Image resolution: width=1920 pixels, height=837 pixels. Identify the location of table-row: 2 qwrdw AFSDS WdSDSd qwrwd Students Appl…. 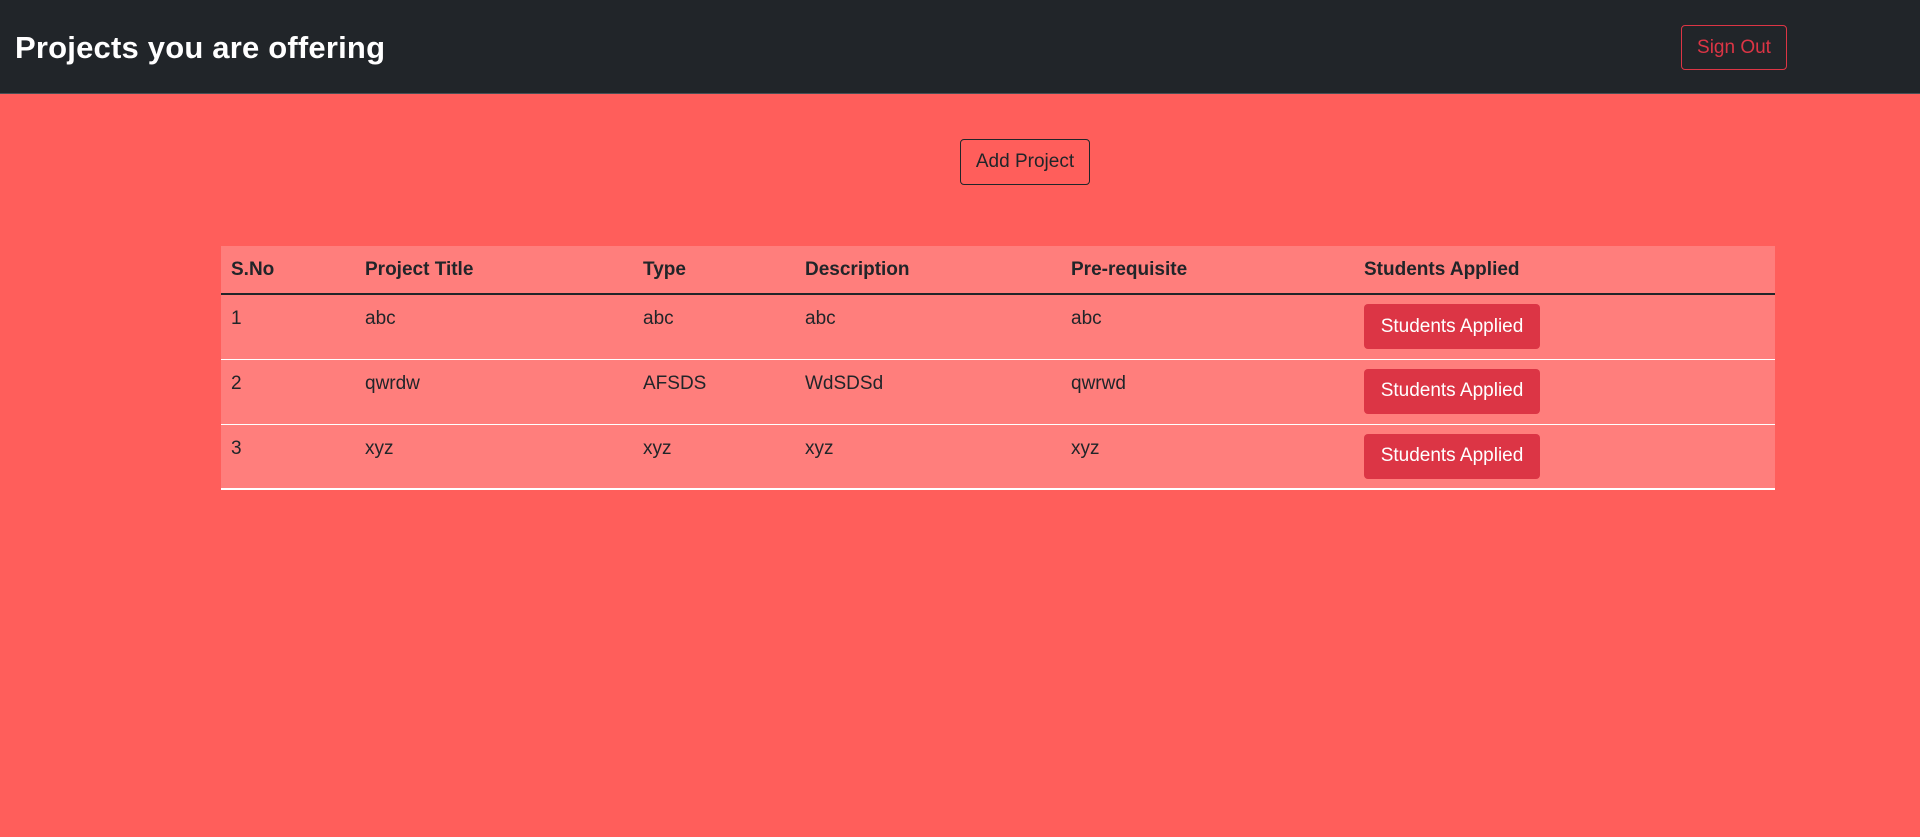
(998, 392).